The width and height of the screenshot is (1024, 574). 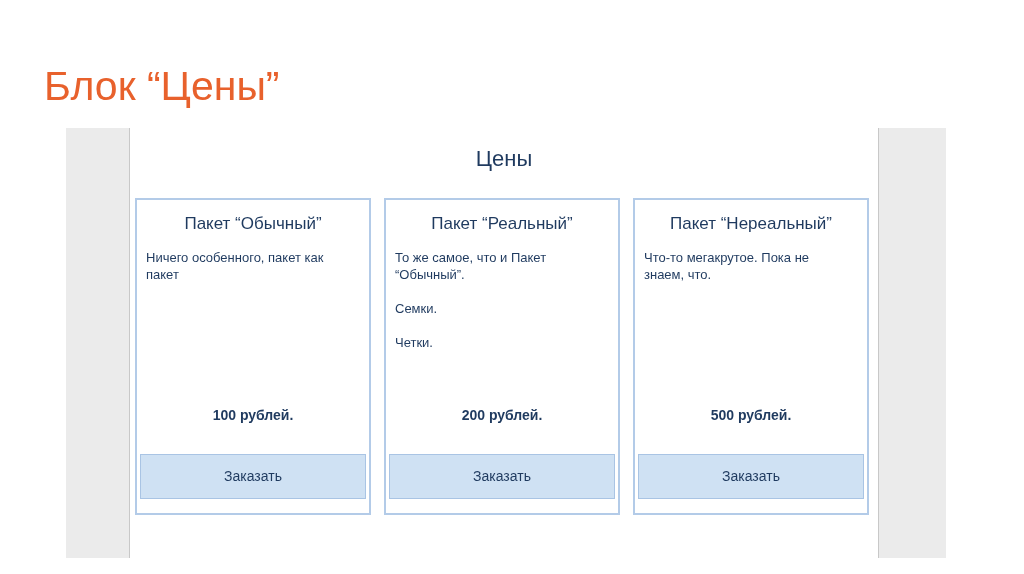 What do you see at coordinates (253, 224) in the screenshot?
I see `plan-title: Пакет “Обычный”` at bounding box center [253, 224].